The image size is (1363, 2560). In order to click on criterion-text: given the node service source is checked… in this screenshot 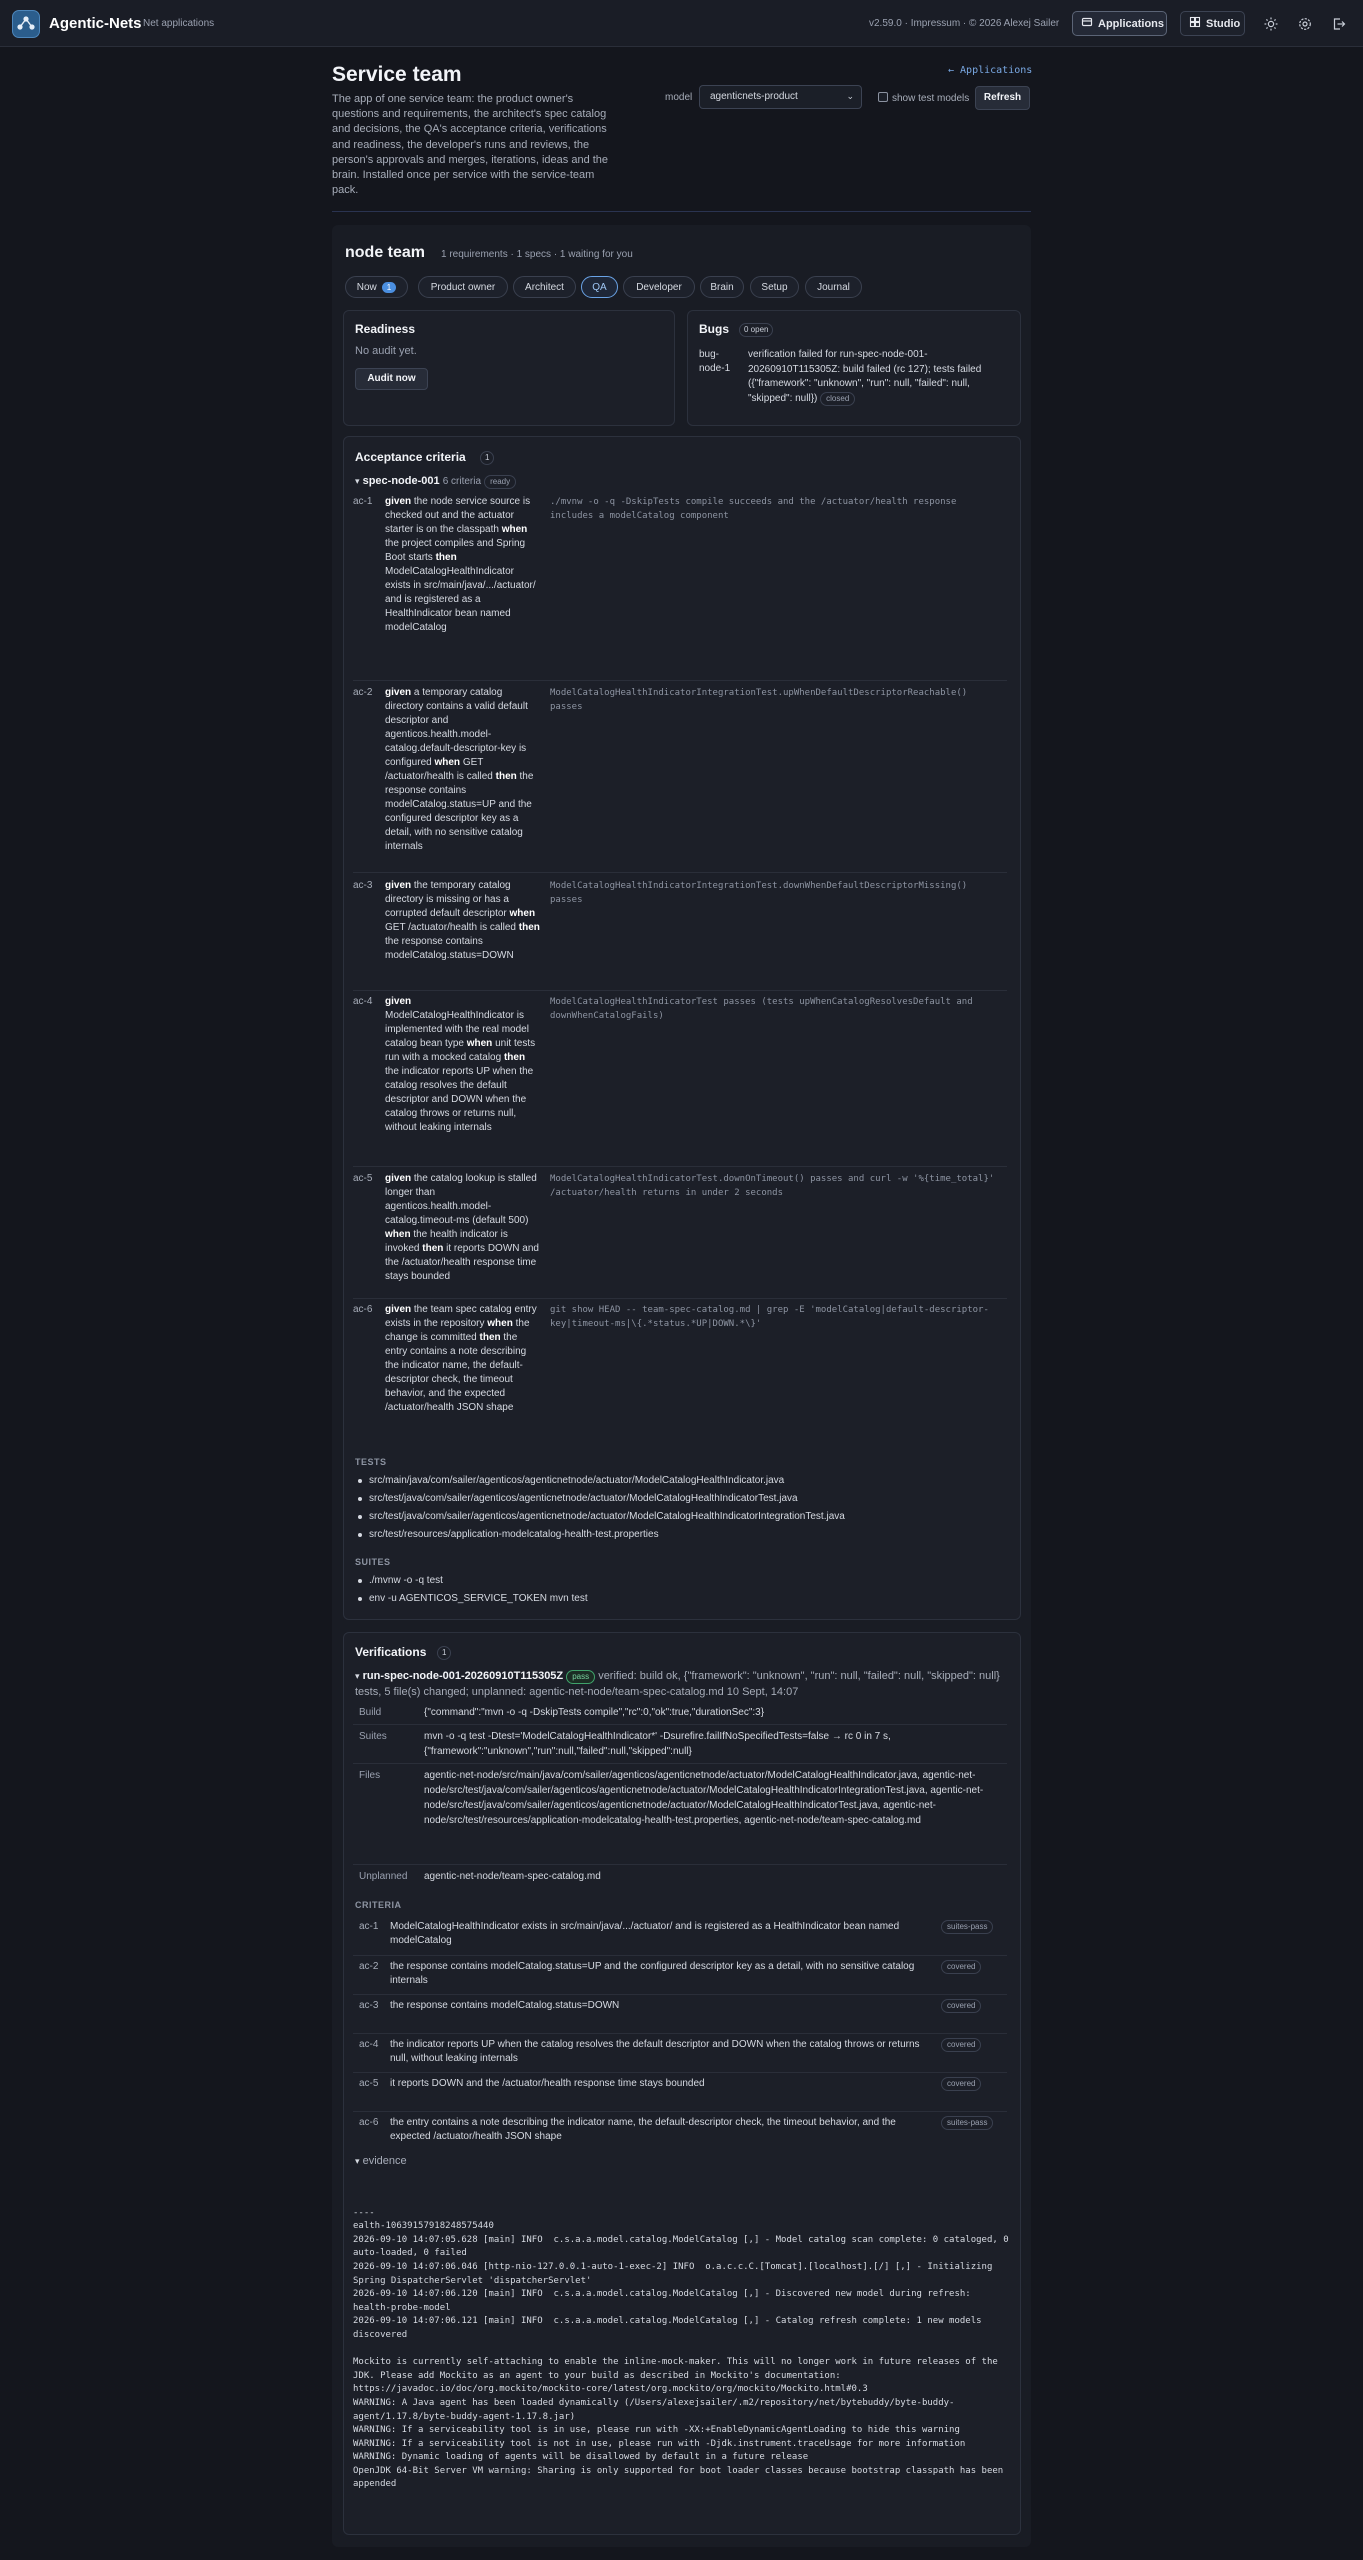, I will do `click(460, 564)`.